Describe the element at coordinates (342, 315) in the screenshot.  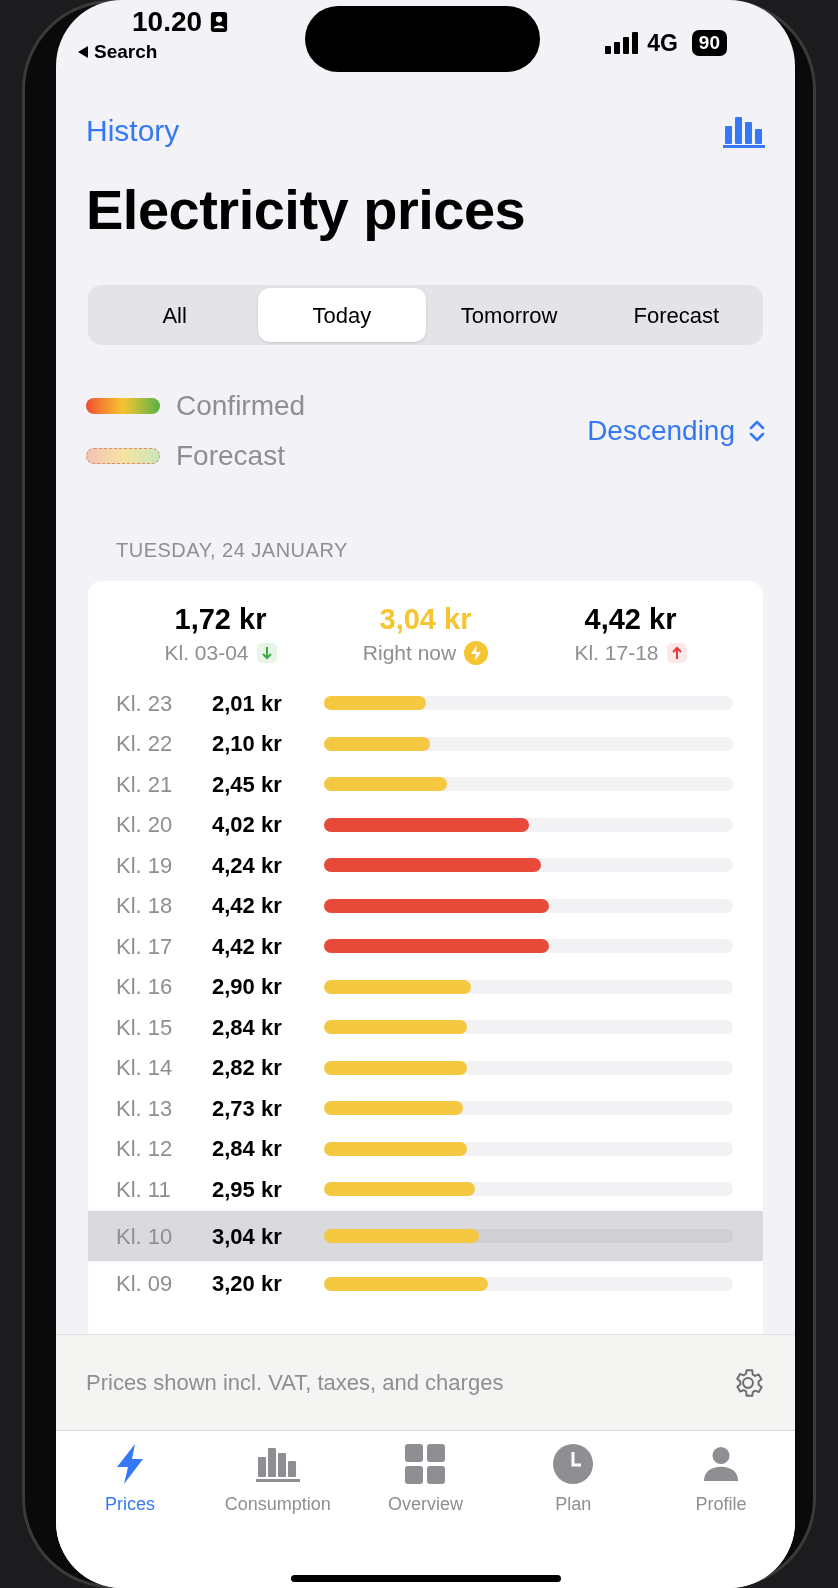
I see `segment-tab: Today` at that location.